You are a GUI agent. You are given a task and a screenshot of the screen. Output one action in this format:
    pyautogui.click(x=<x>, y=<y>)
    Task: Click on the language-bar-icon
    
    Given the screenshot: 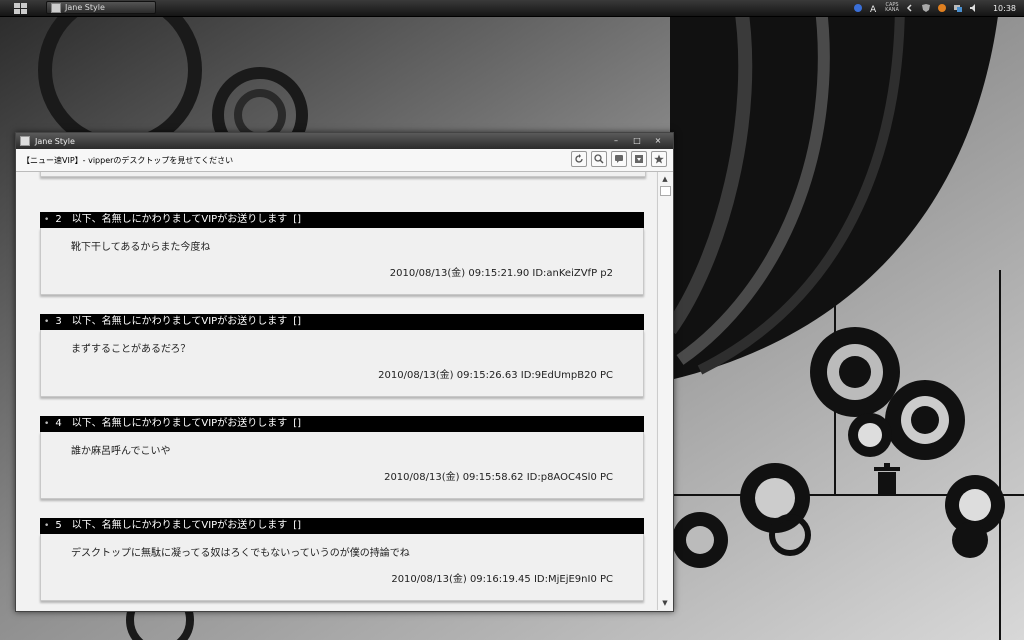 What is the action you would take?
    pyautogui.click(x=858, y=8)
    